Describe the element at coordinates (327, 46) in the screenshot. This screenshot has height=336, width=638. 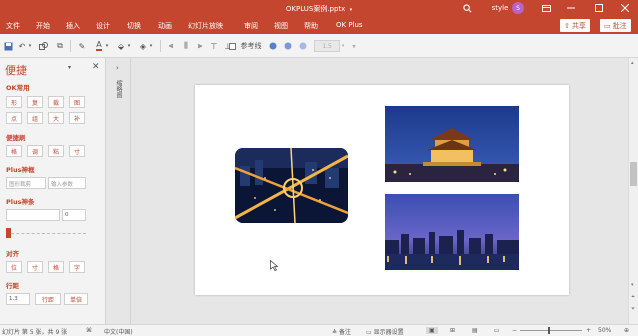
I see `size-input: 1.5` at that location.